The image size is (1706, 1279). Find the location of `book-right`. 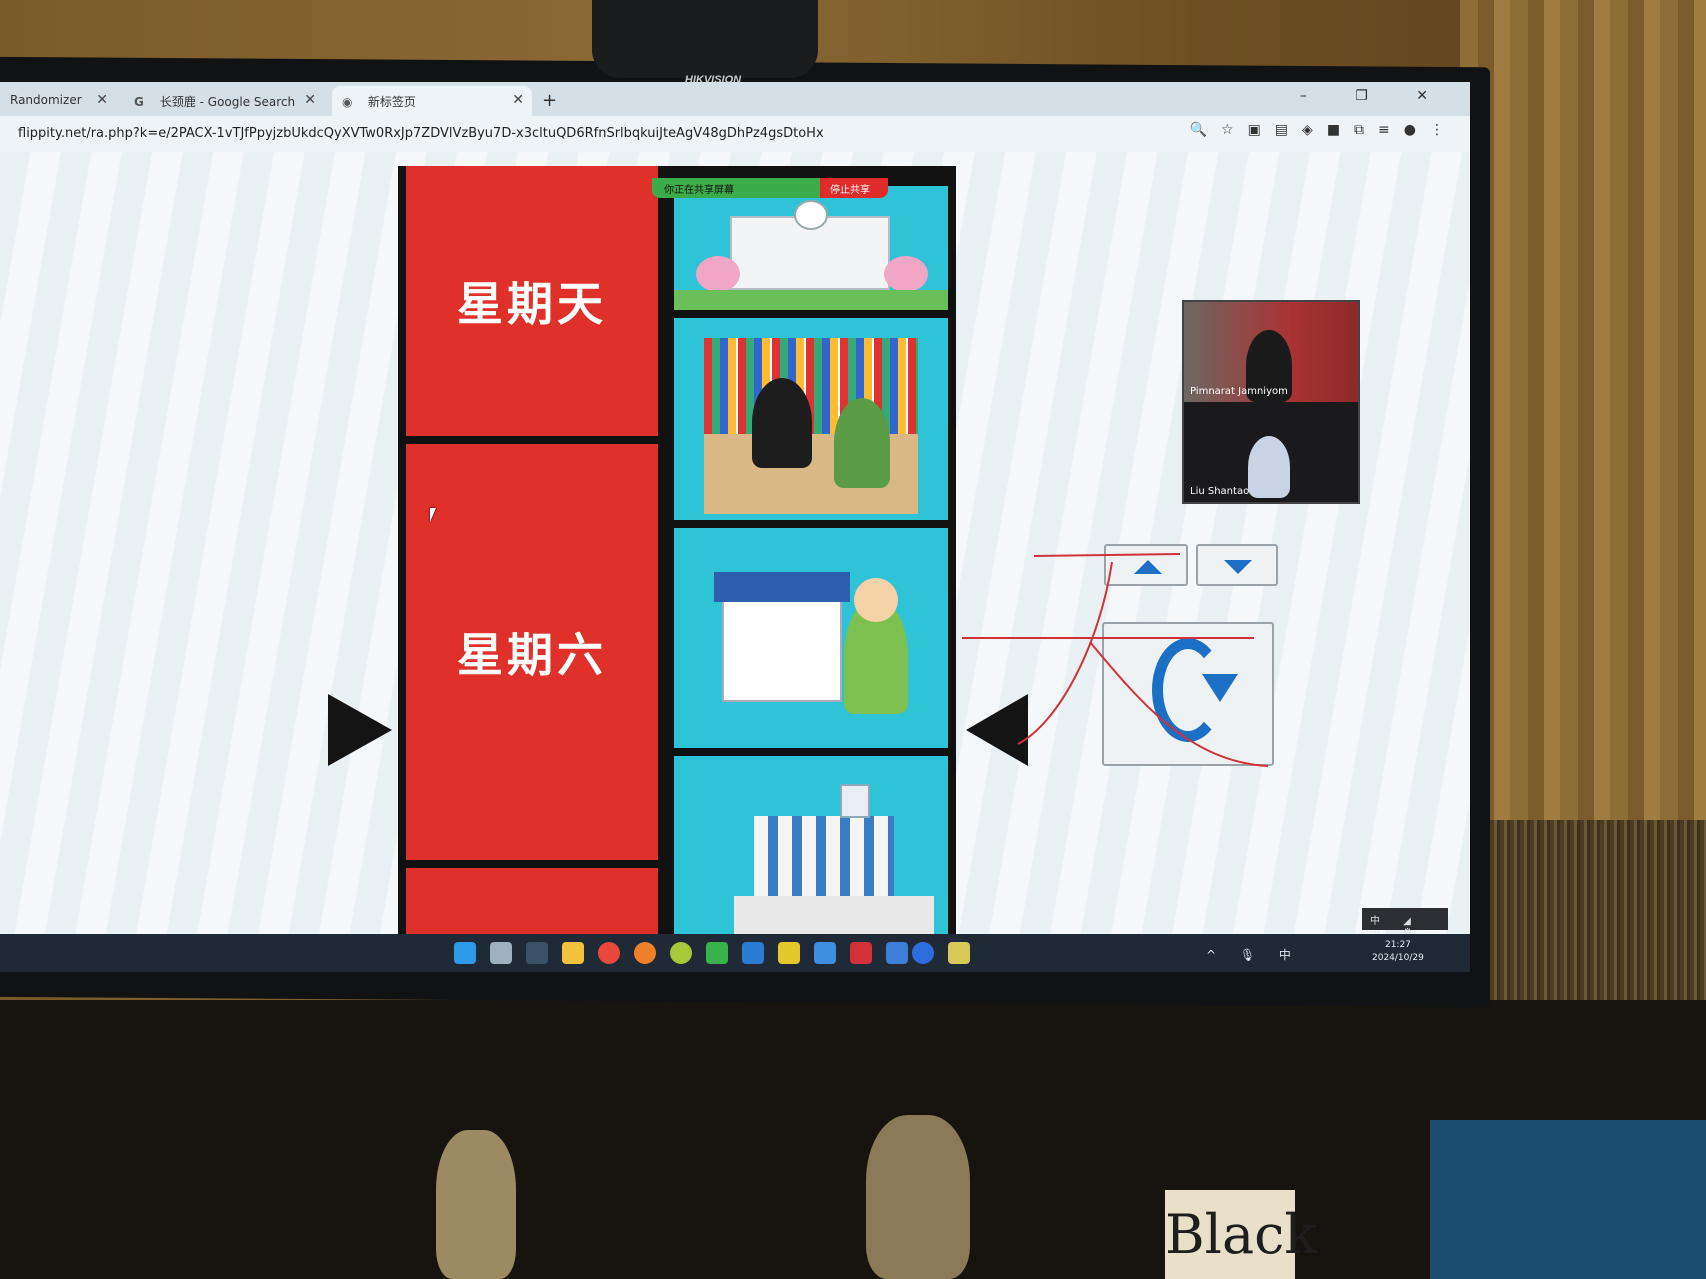

book-right is located at coordinates (1568, 1199).